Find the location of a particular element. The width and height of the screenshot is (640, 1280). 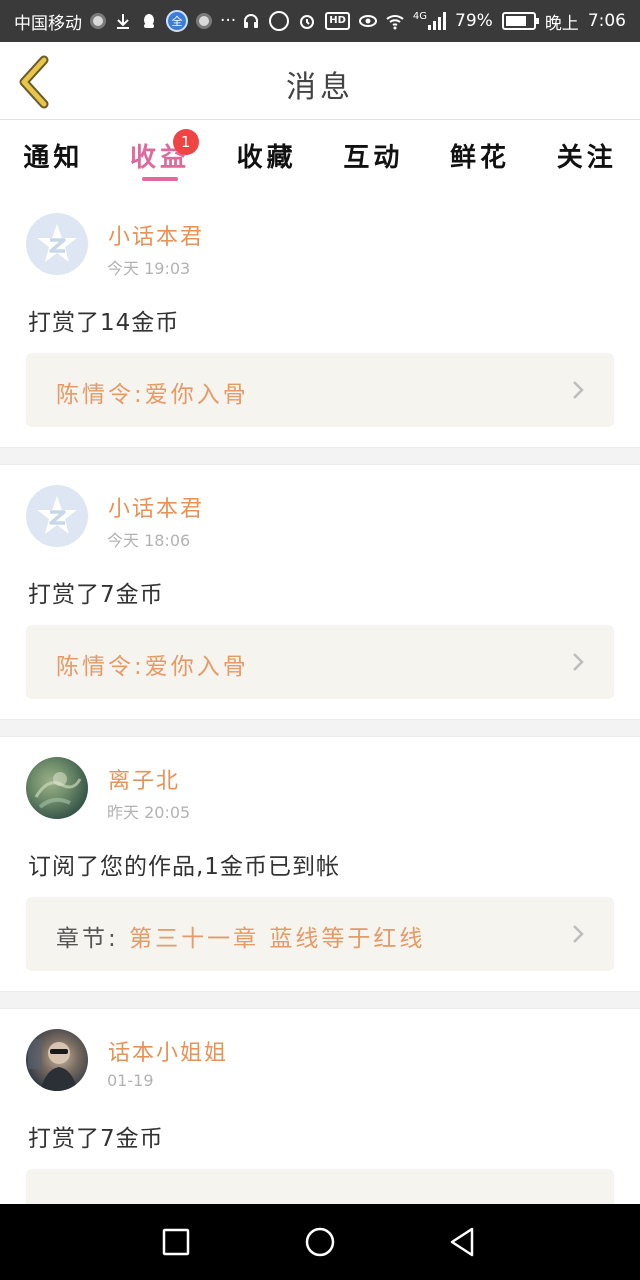

tab-label: 收藏 is located at coordinates (266, 158).